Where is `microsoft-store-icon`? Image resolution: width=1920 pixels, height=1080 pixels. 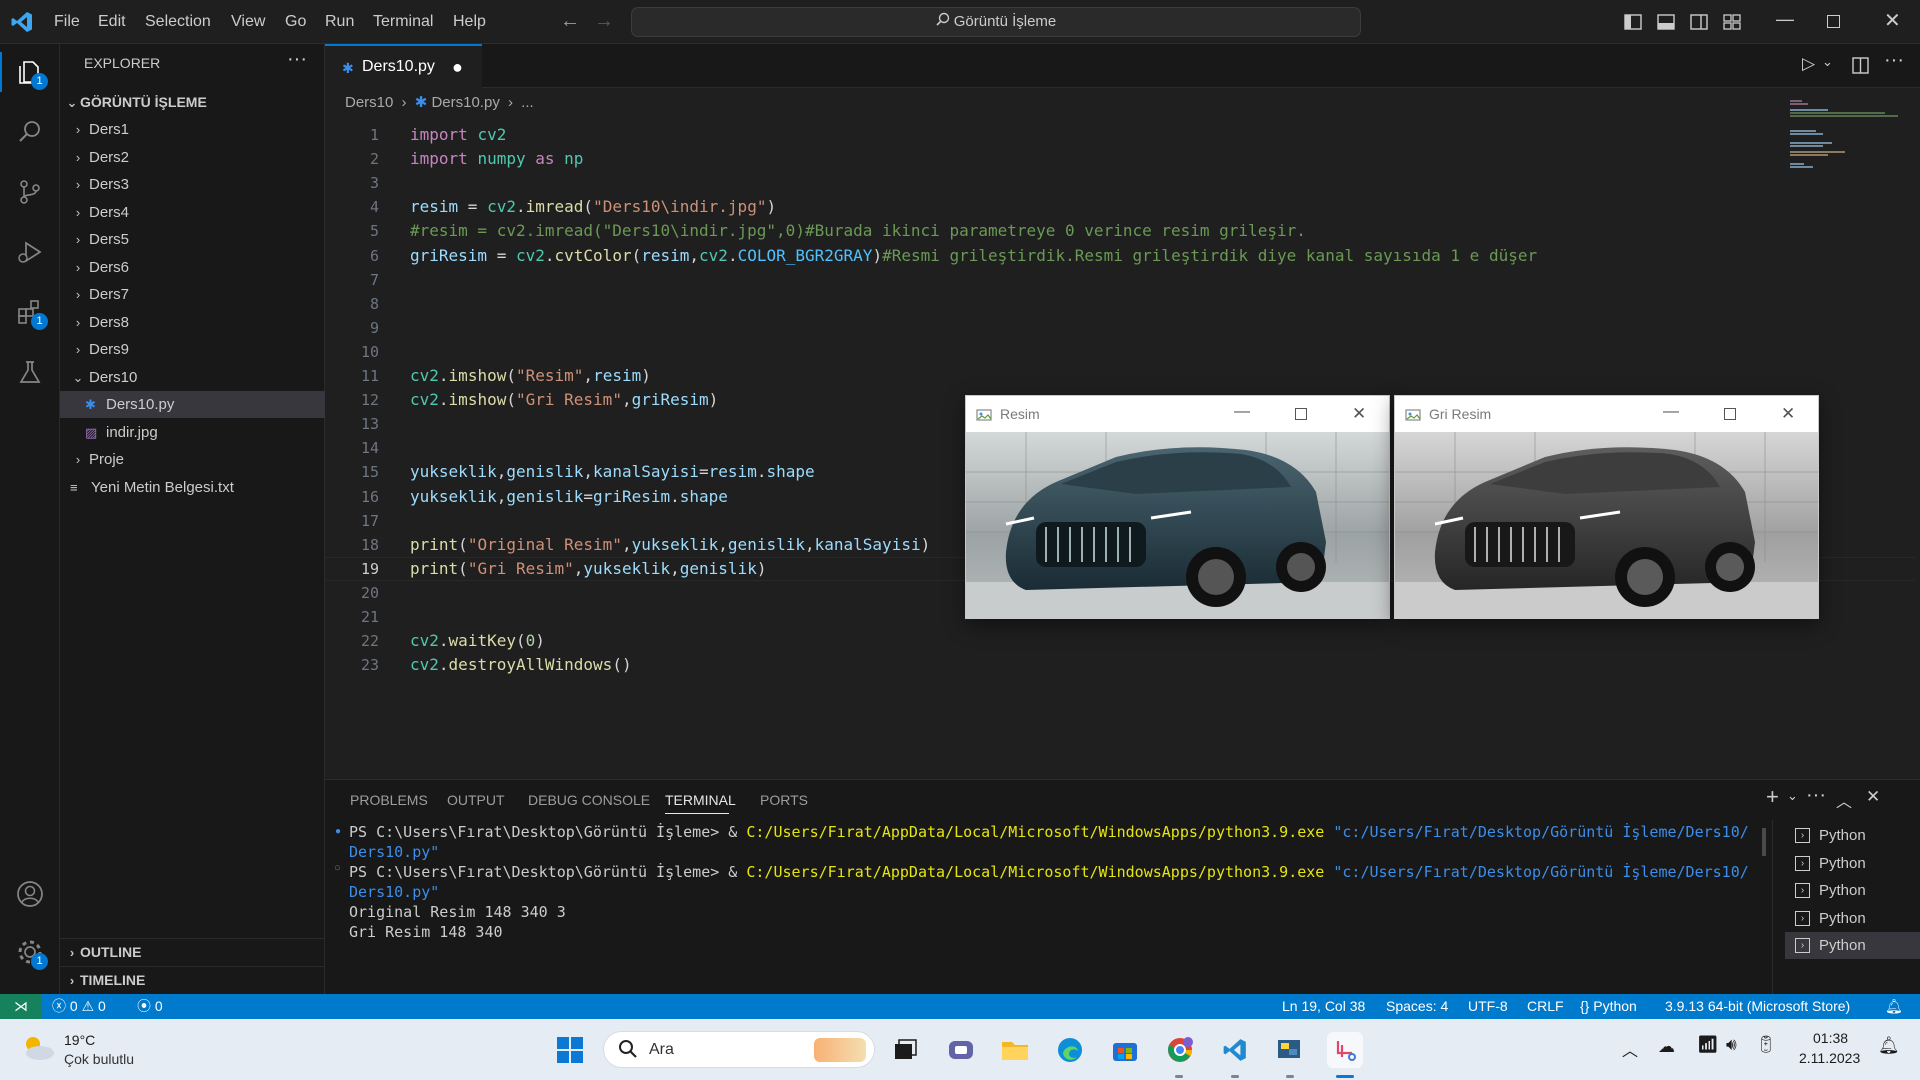
microsoft-store-icon is located at coordinates (1125, 1050).